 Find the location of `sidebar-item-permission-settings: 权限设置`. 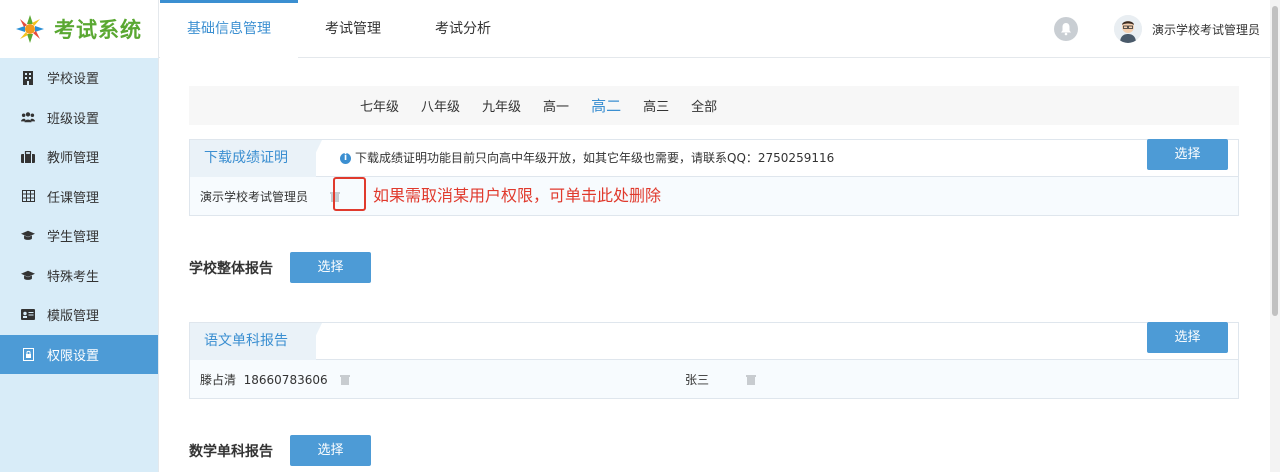

sidebar-item-permission-settings: 权限设置 is located at coordinates (79, 354).